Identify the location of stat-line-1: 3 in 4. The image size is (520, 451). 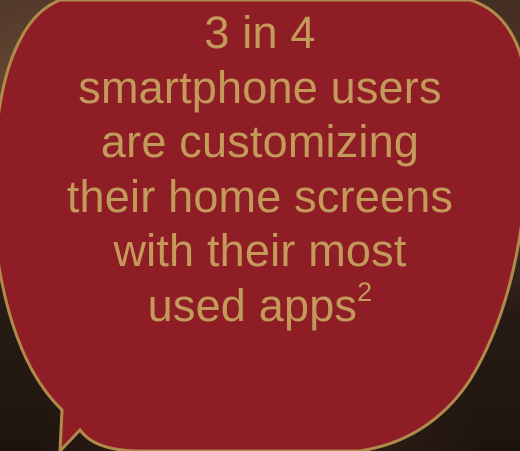
(260, 32).